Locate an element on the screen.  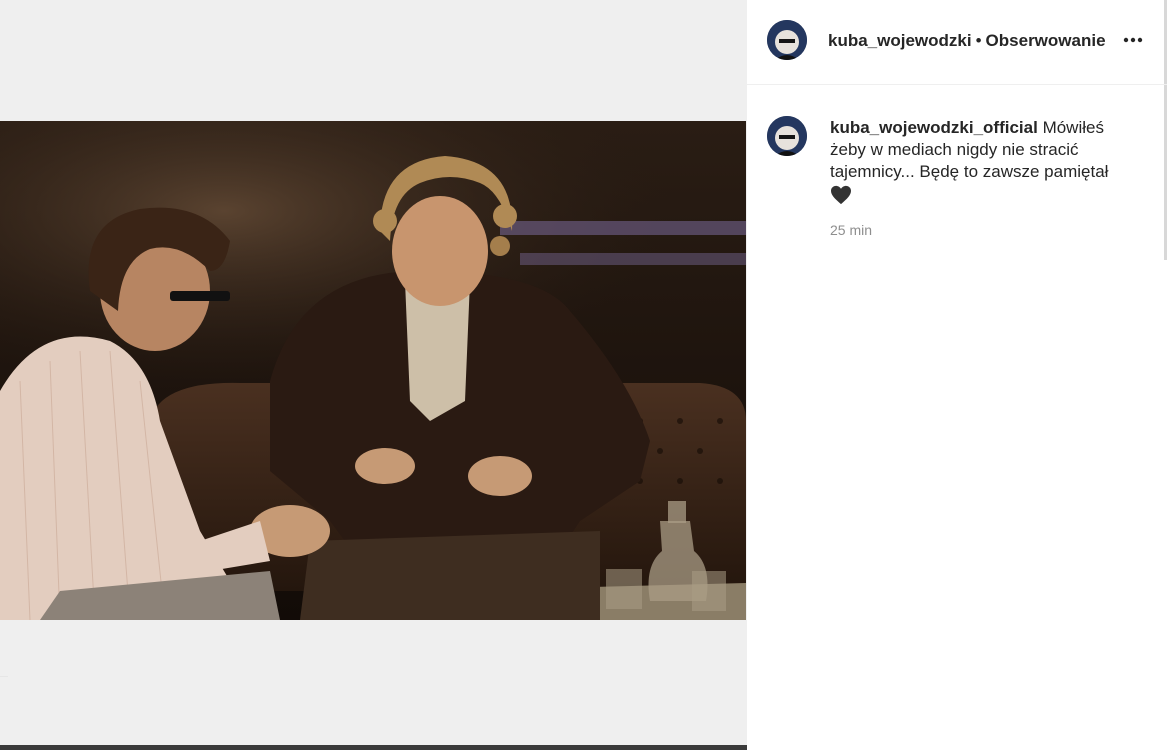
header-line: kuba_wojewodzki • Obserwowanie is located at coordinates (967, 41).